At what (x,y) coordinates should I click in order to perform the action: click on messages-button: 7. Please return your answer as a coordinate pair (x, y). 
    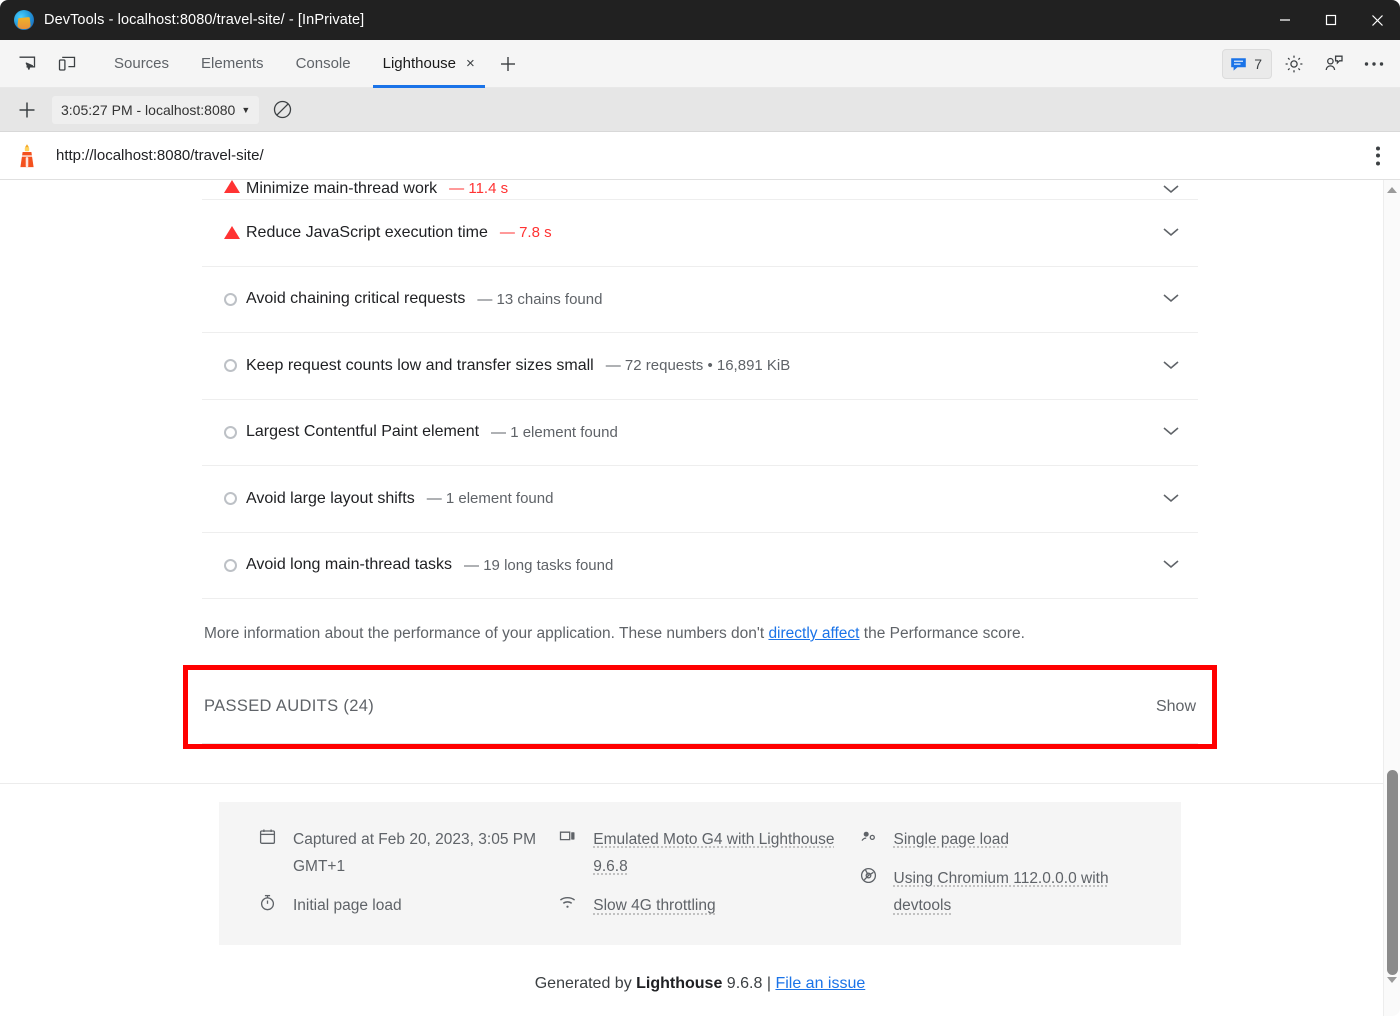
    Looking at the image, I should click on (1247, 64).